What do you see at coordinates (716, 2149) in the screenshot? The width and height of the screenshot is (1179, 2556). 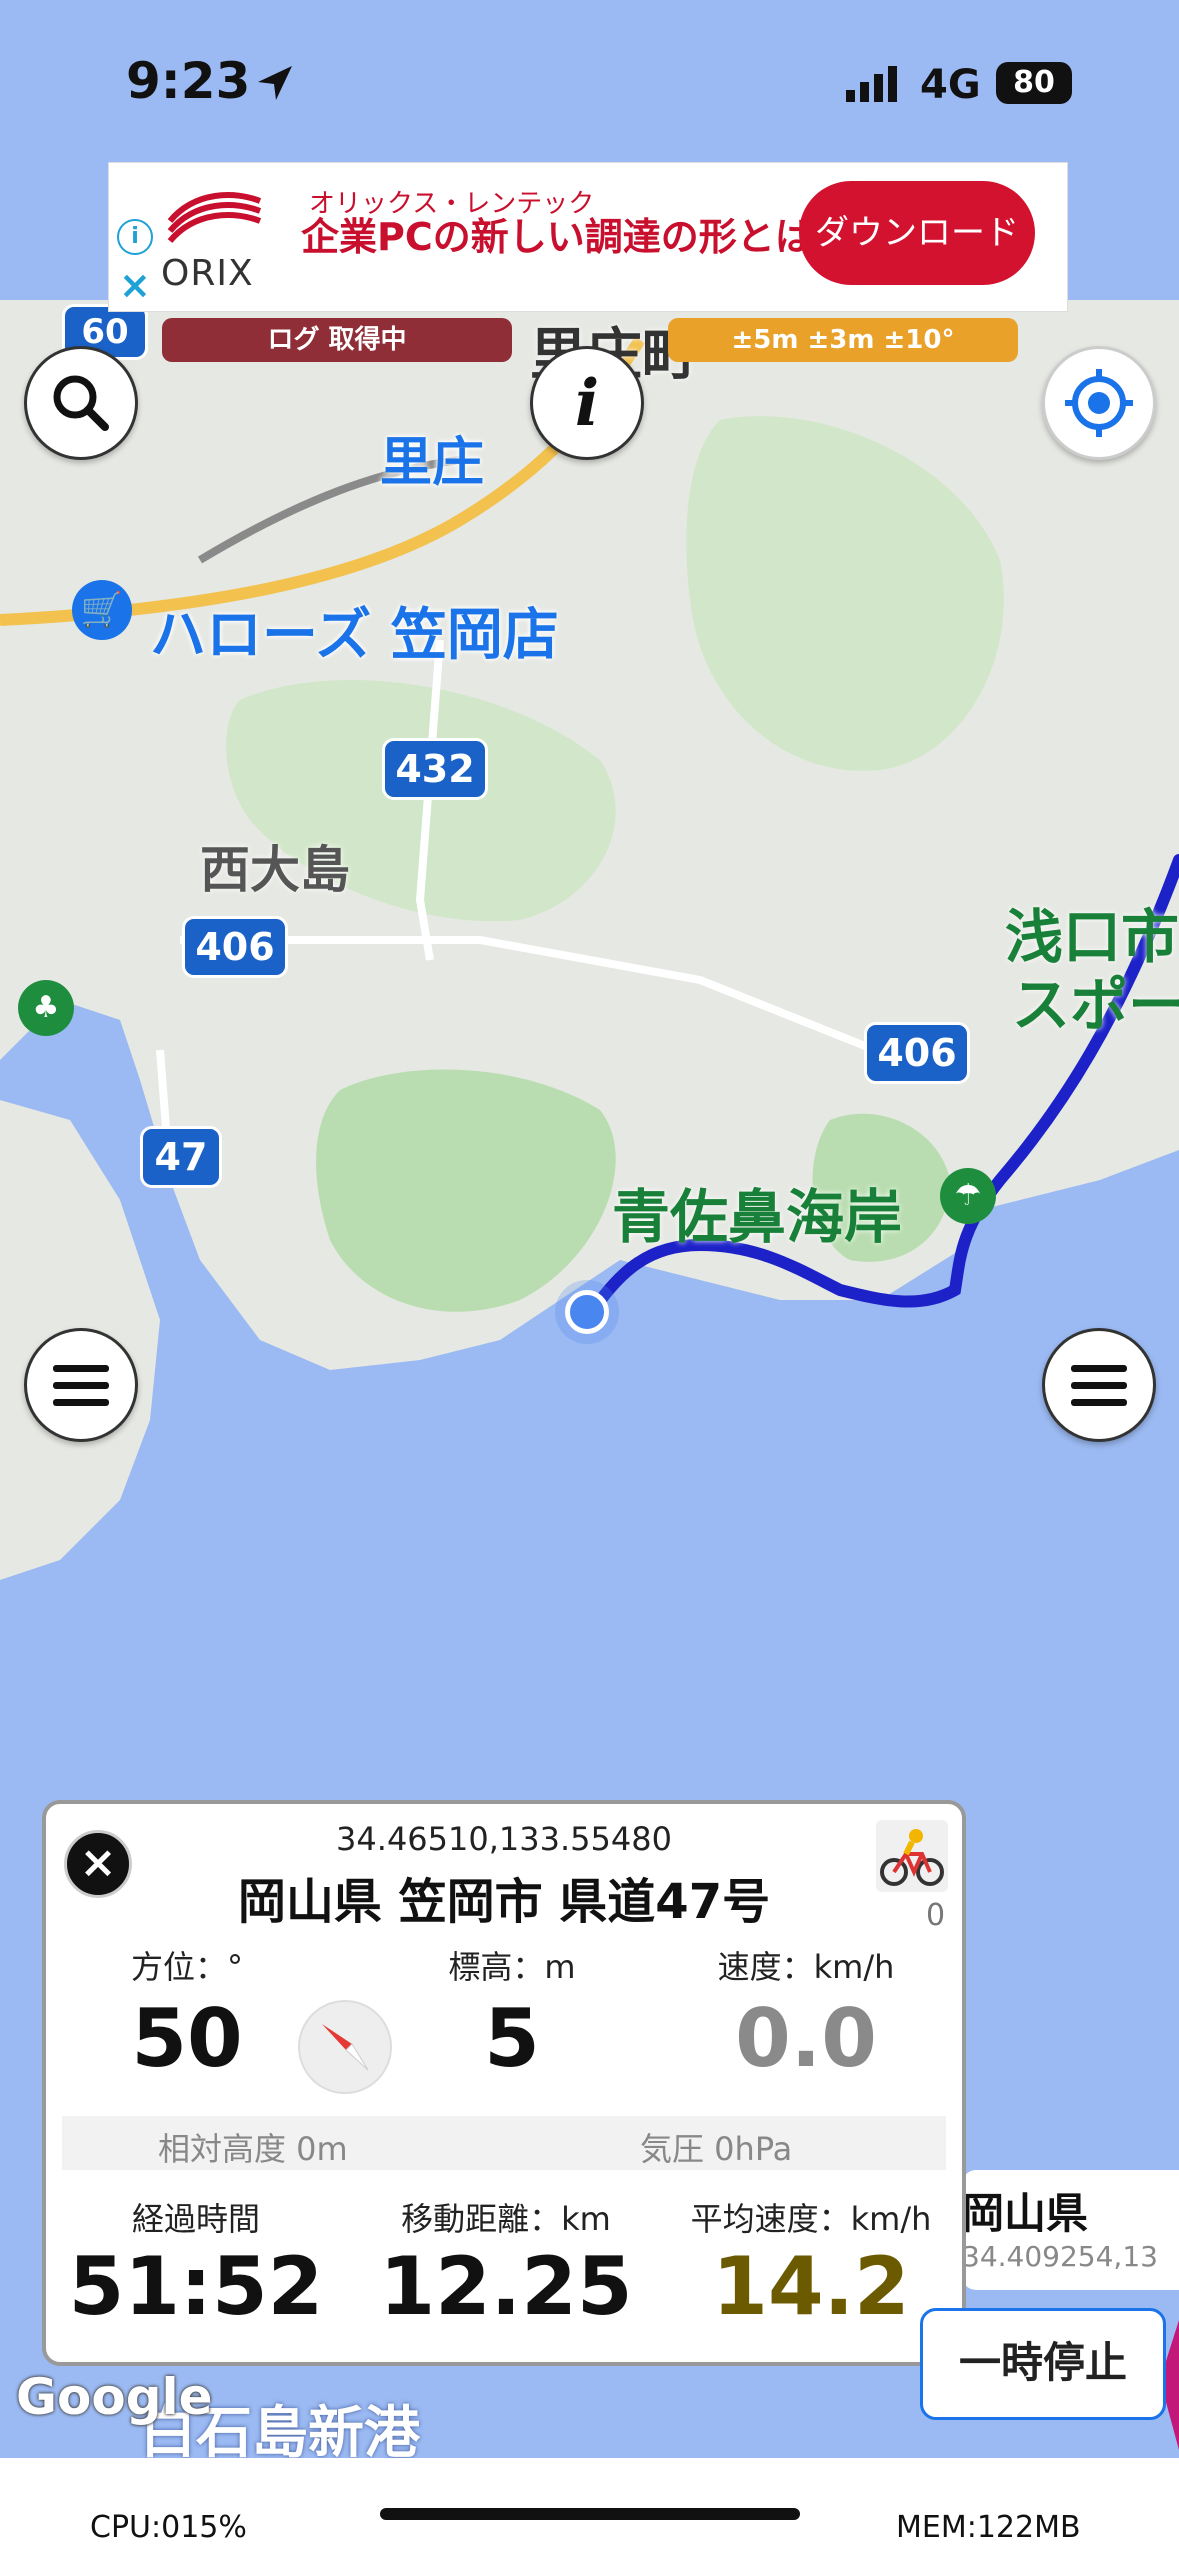 I see `air-pressure: 気圧 0hPa` at bounding box center [716, 2149].